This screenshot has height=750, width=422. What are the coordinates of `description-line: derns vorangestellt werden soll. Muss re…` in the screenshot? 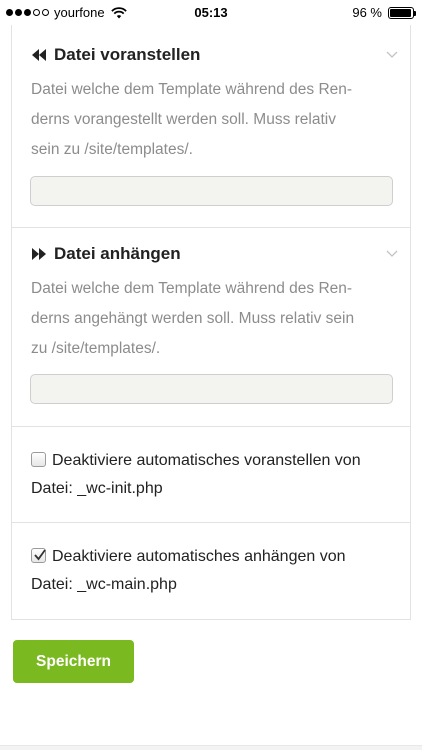 It's located at (183, 119).